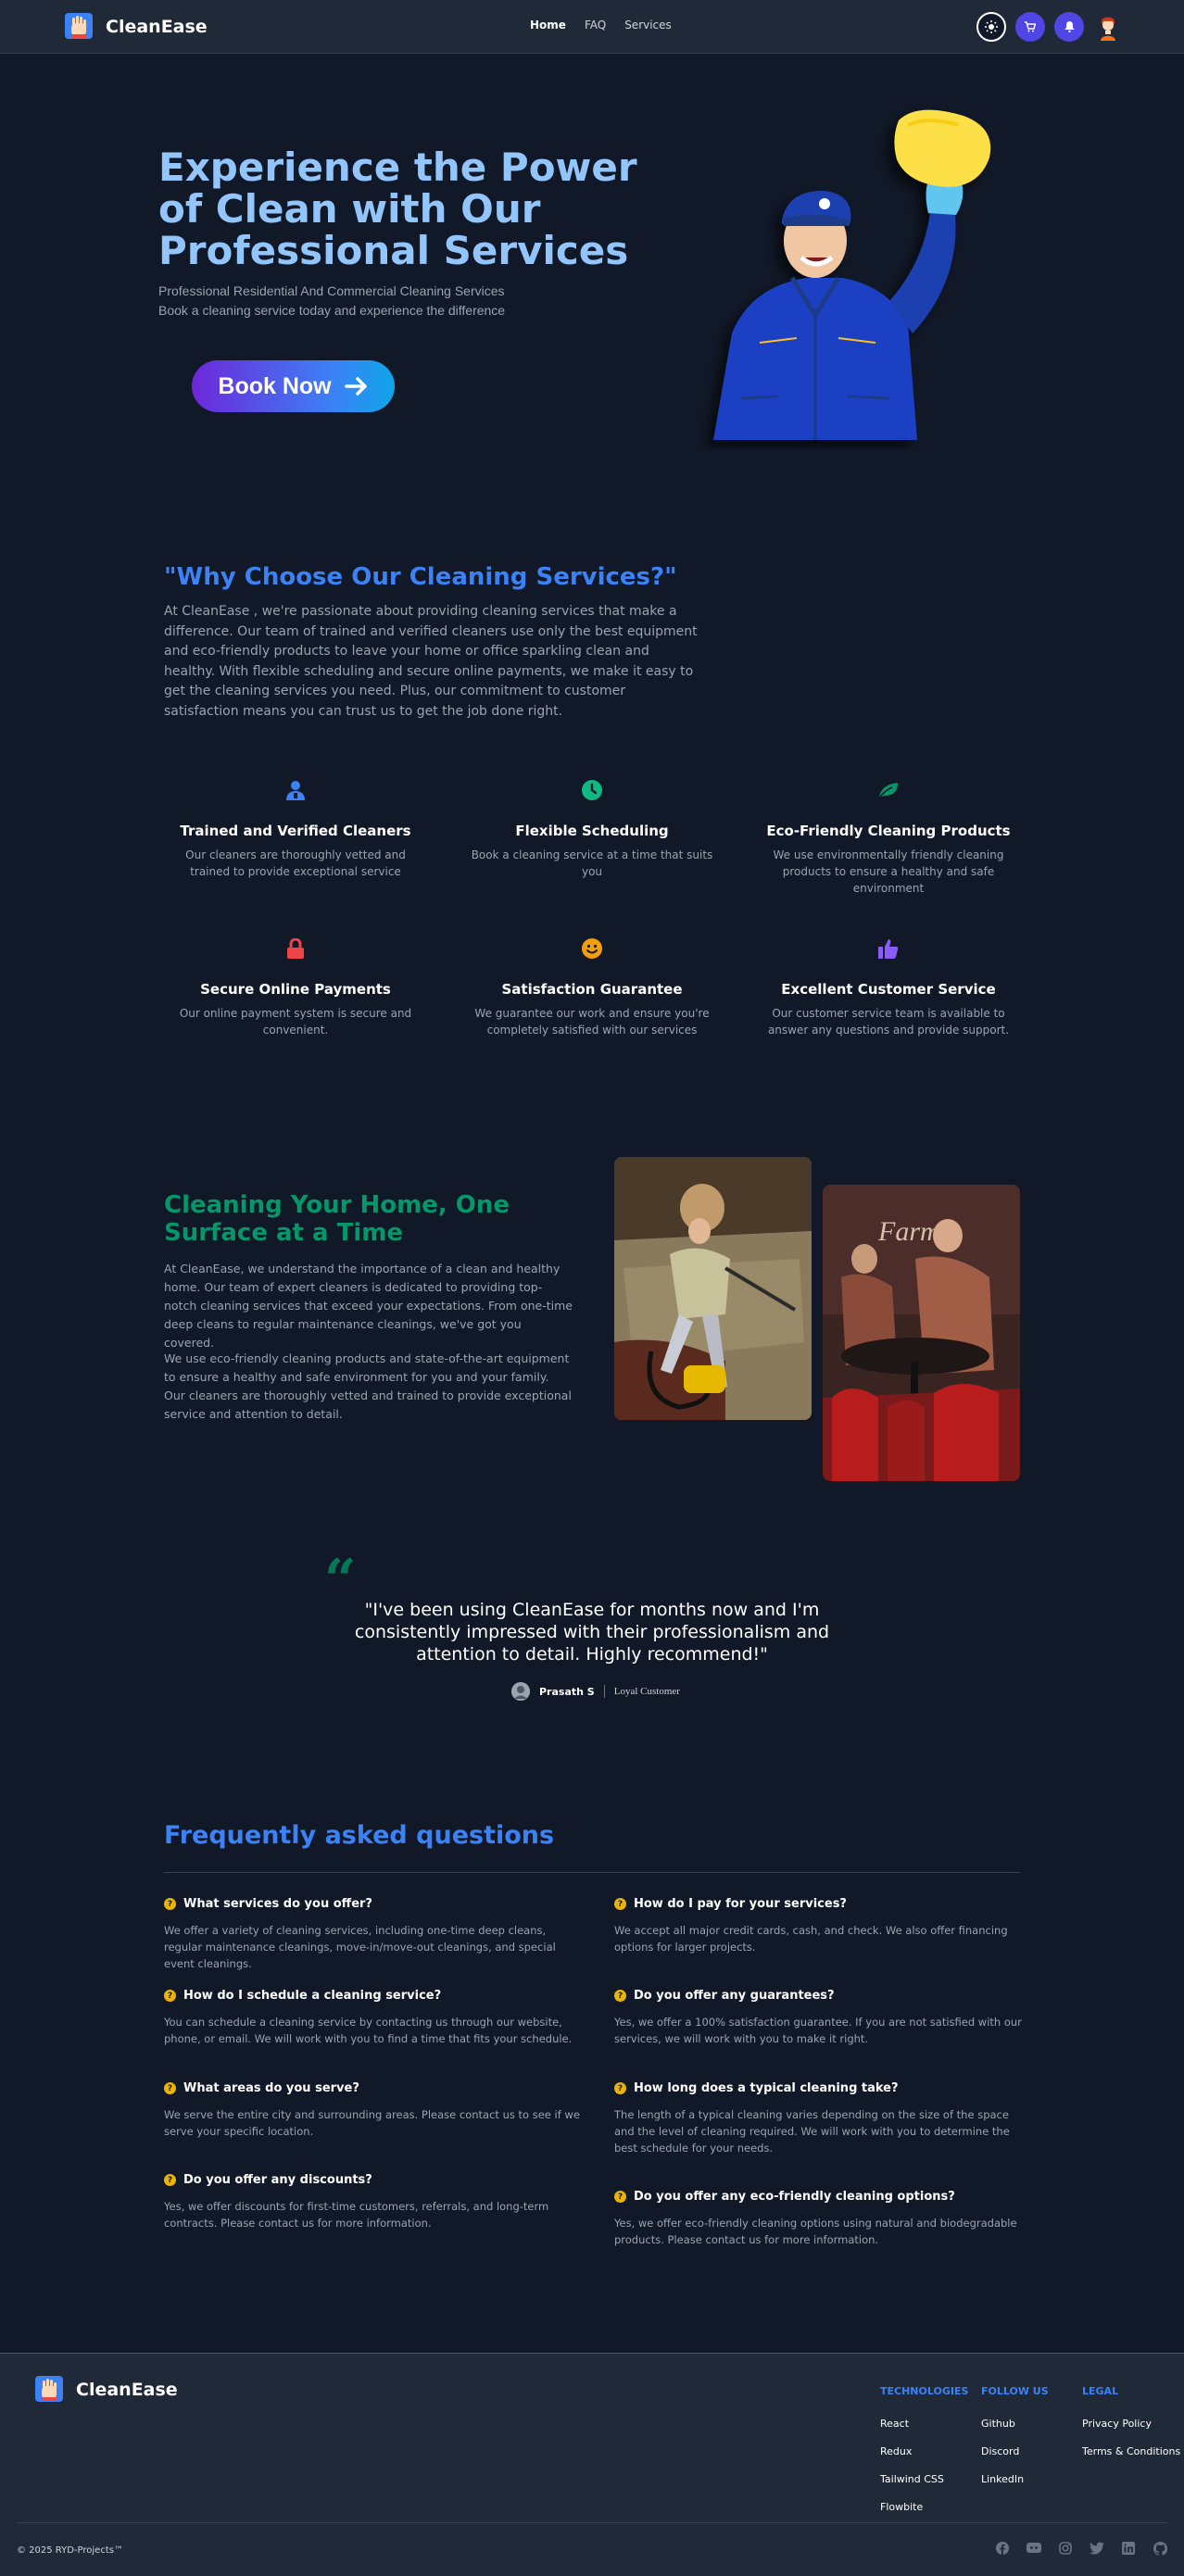 The height and width of the screenshot is (2576, 1184). What do you see at coordinates (157, 27) in the screenshot?
I see `brand-name: CleanEase` at bounding box center [157, 27].